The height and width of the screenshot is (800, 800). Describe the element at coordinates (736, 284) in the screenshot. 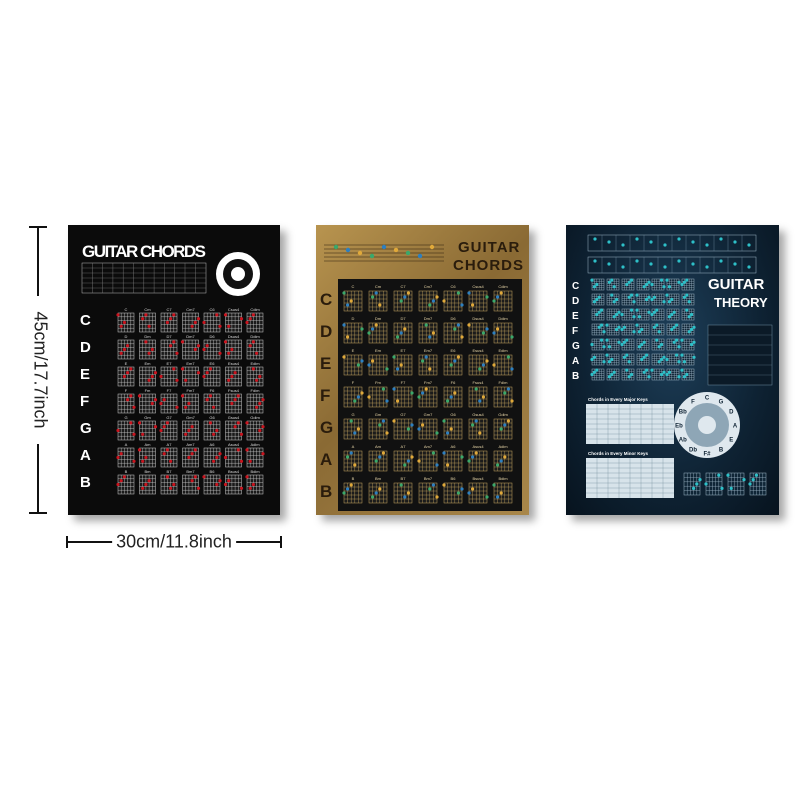

I see `poster-3-title-line1: GUITAR` at that location.